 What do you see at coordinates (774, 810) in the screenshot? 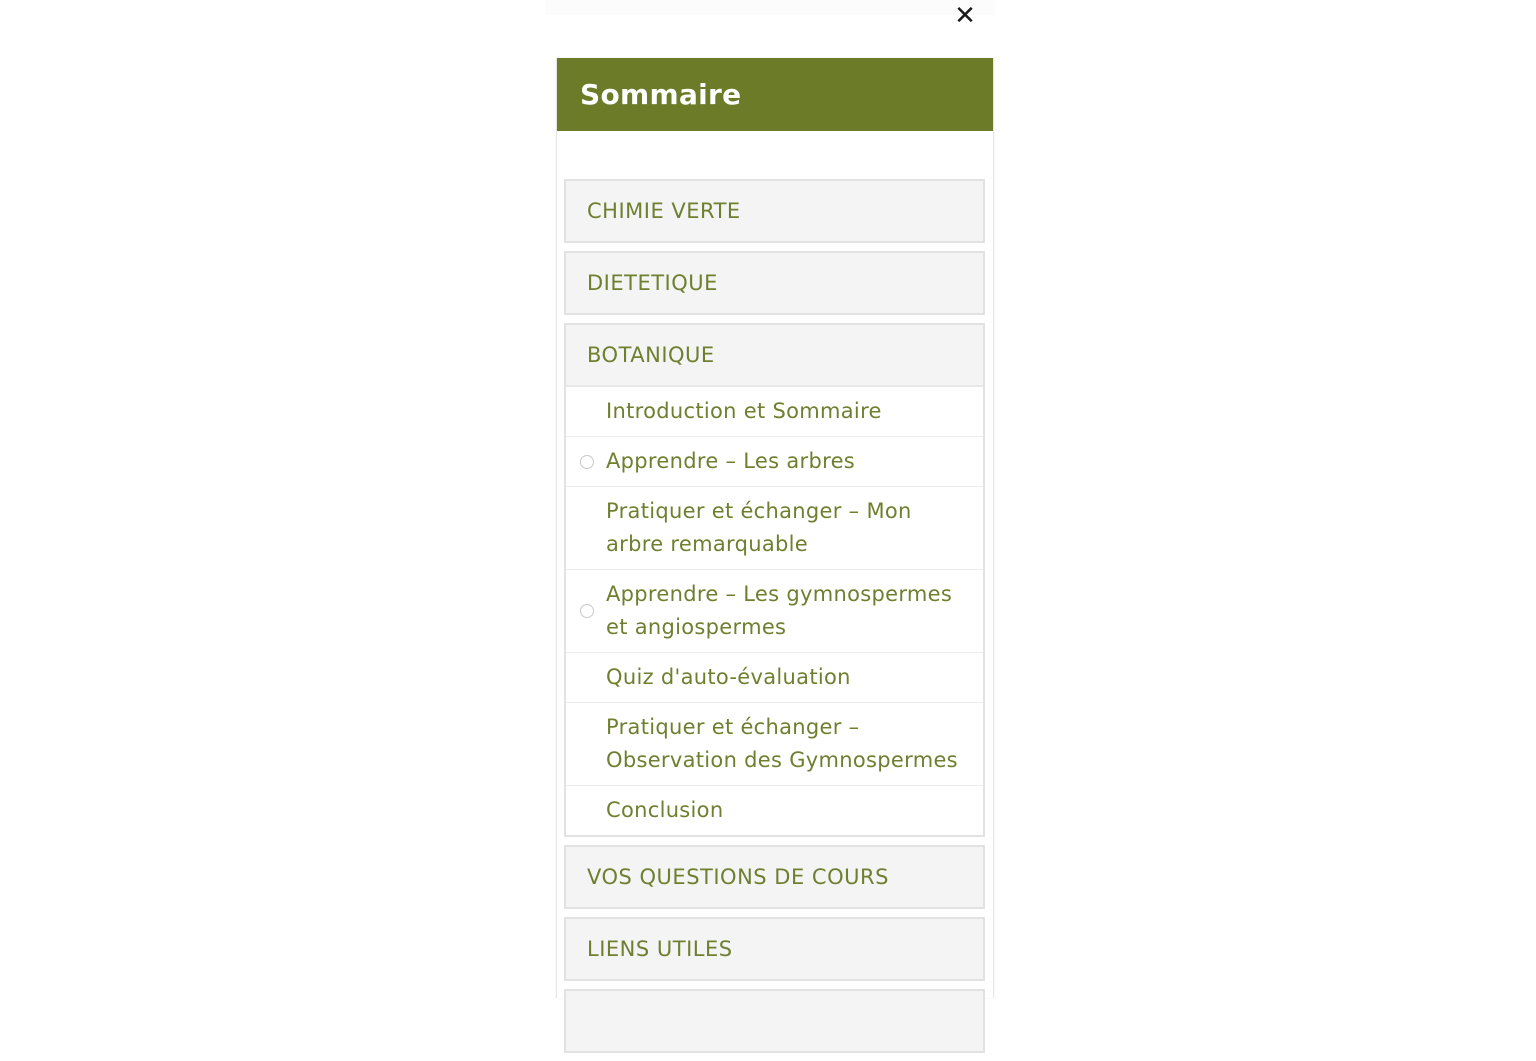
I see `lesson-item: Conclusion` at bounding box center [774, 810].